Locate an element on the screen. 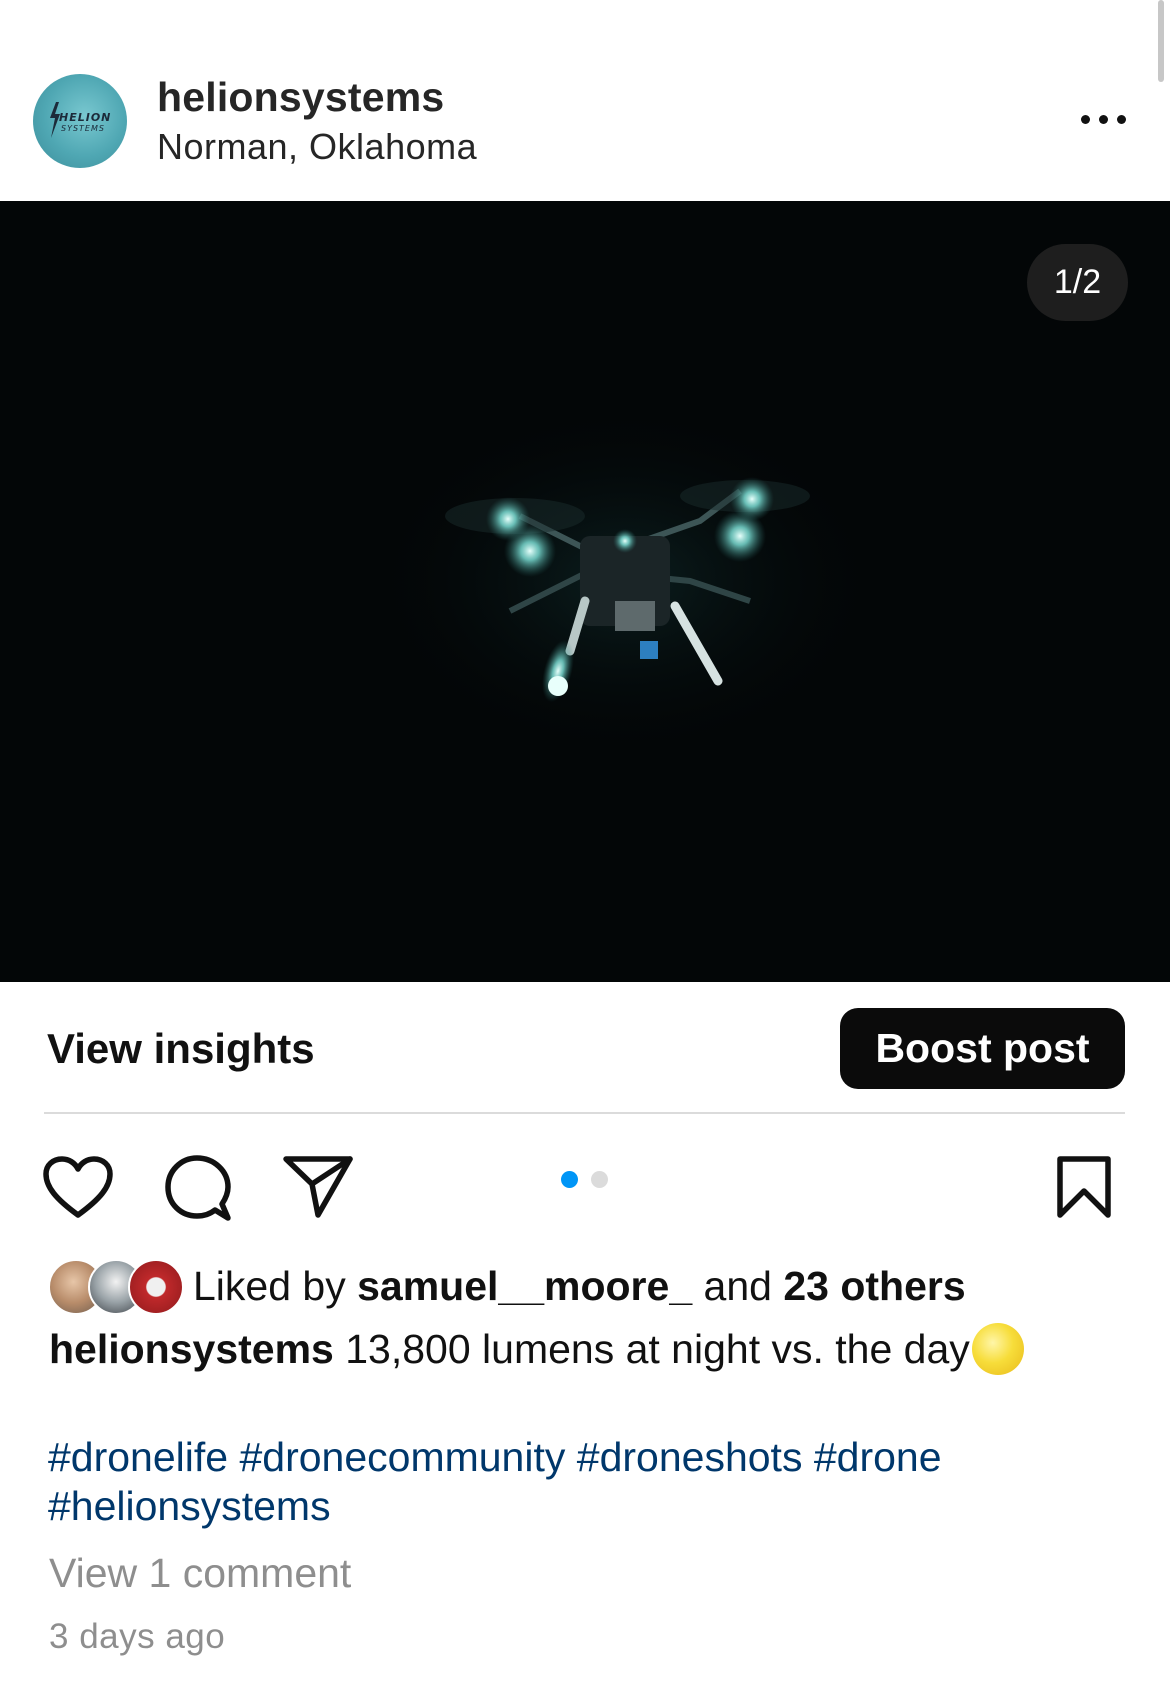 The width and height of the screenshot is (1170, 1686). comment-button is located at coordinates (198, 1190).